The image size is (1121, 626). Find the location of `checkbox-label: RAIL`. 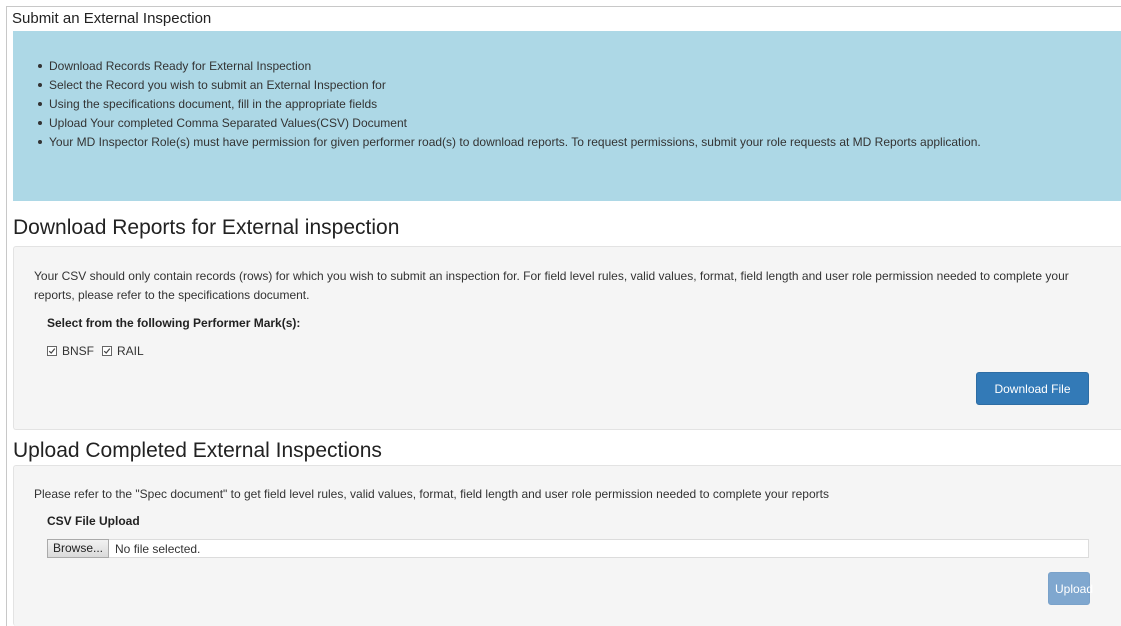

checkbox-label: RAIL is located at coordinates (130, 351).